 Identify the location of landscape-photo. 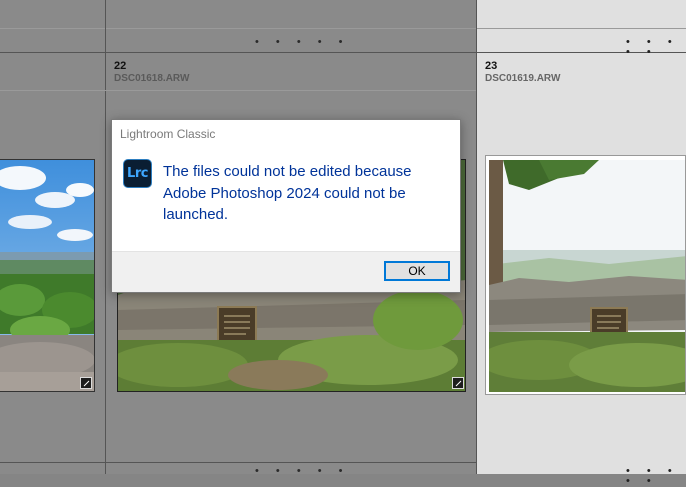
(47, 275).